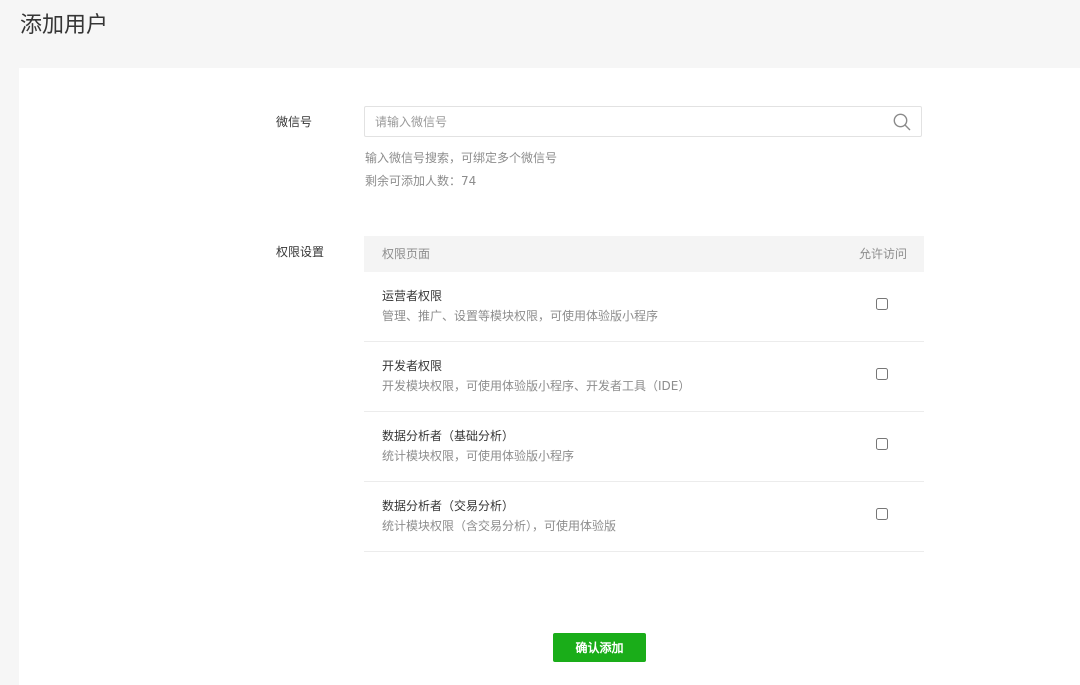  What do you see at coordinates (520, 316) in the screenshot?
I see `permission-desc: 管理、推广、设置等模块权限，可使用体验版小程序` at bounding box center [520, 316].